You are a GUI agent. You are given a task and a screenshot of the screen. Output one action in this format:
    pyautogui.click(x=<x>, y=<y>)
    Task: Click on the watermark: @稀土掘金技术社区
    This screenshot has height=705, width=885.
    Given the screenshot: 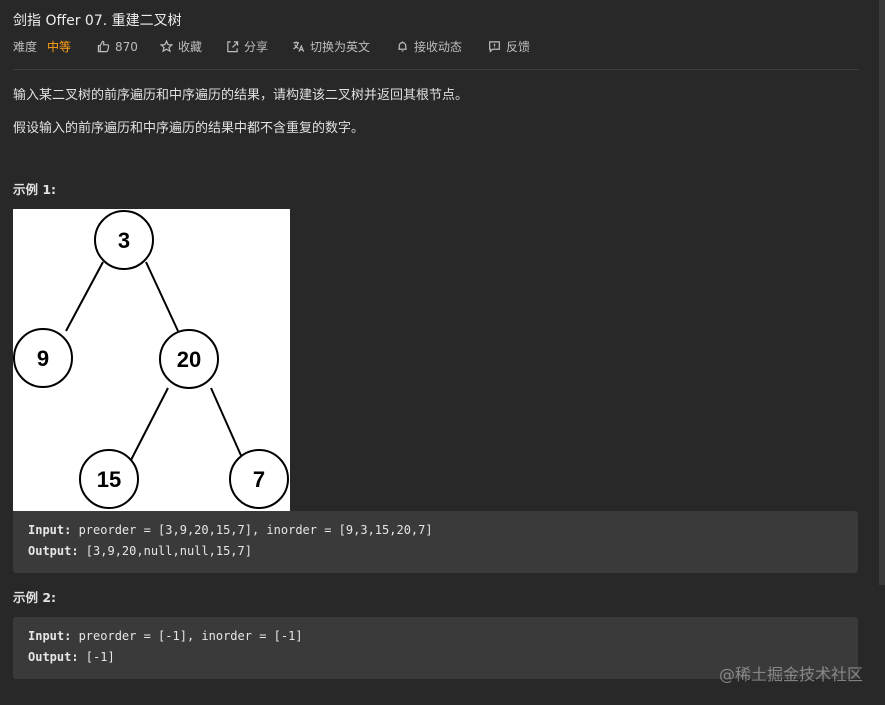 What is the action you would take?
    pyautogui.click(x=790, y=674)
    